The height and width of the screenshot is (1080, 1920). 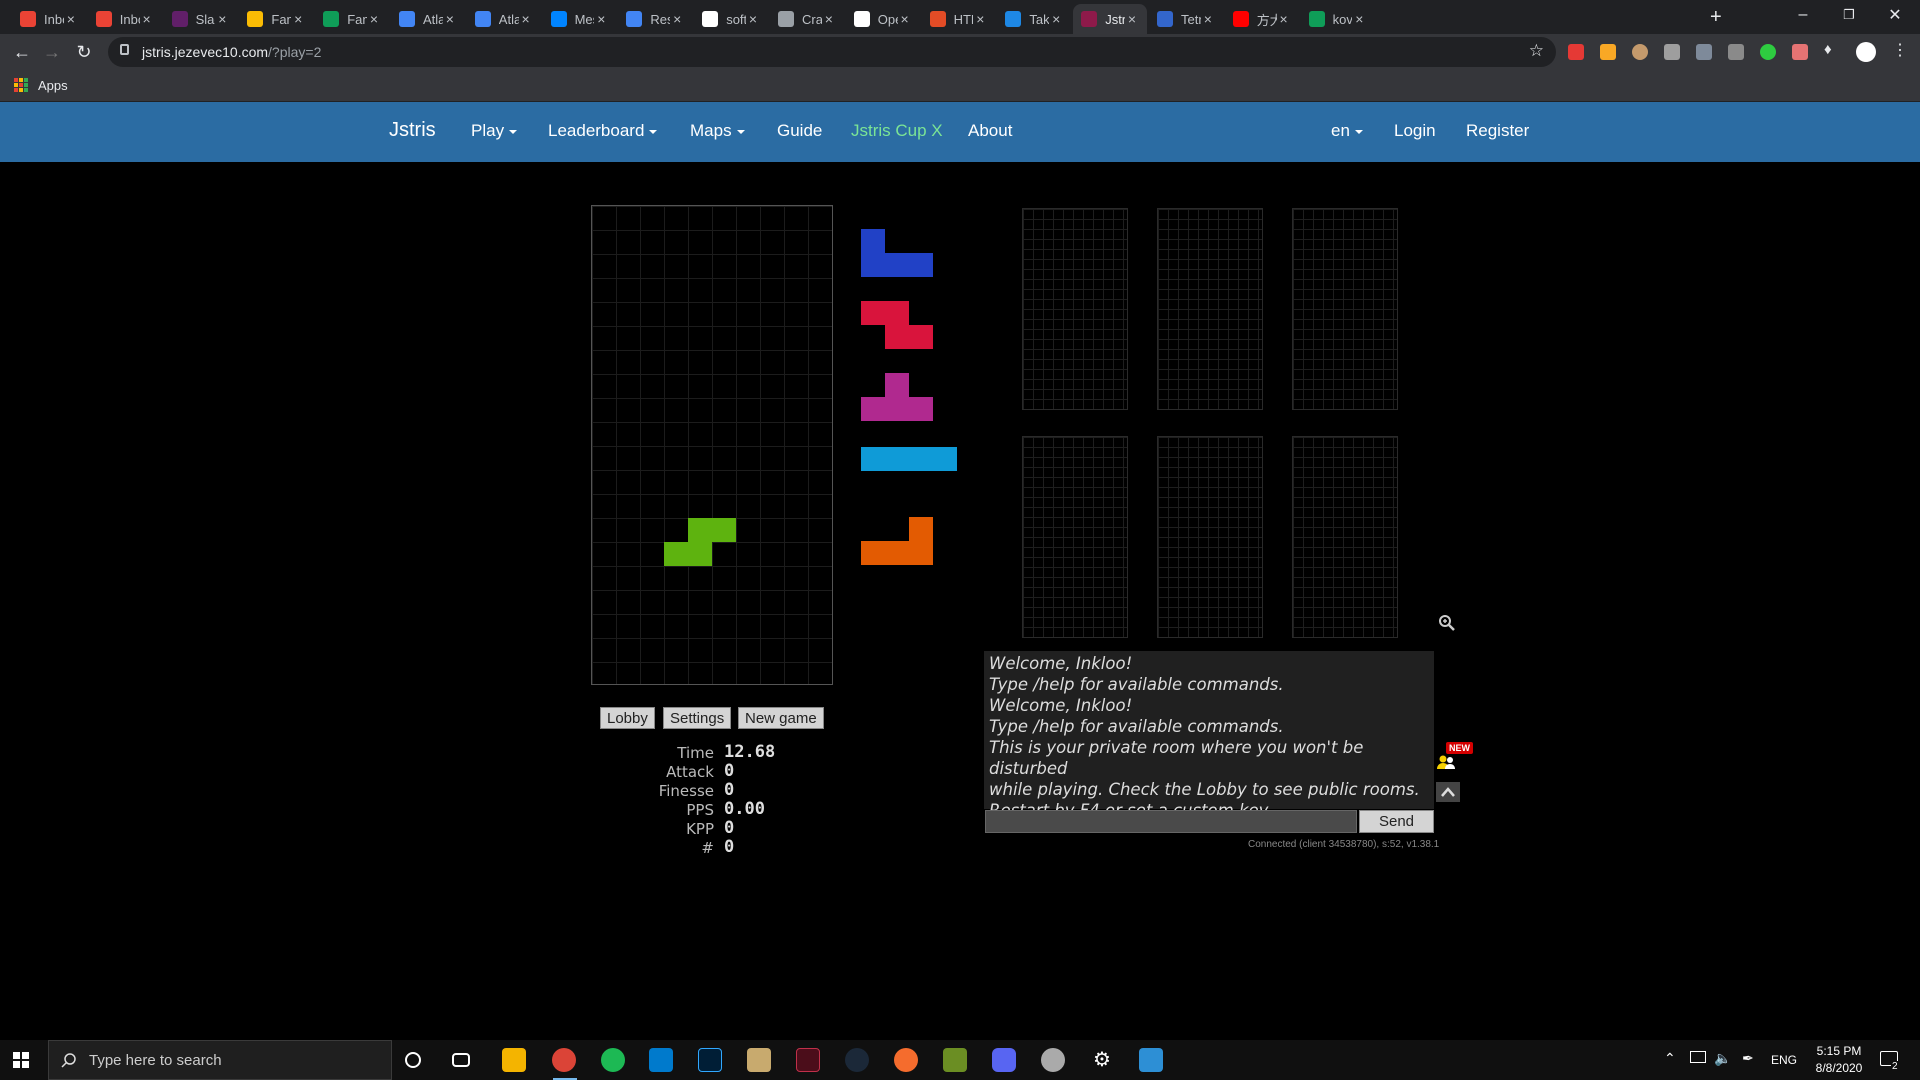 What do you see at coordinates (1396, 821) in the screenshot?
I see `send-button: Send` at bounding box center [1396, 821].